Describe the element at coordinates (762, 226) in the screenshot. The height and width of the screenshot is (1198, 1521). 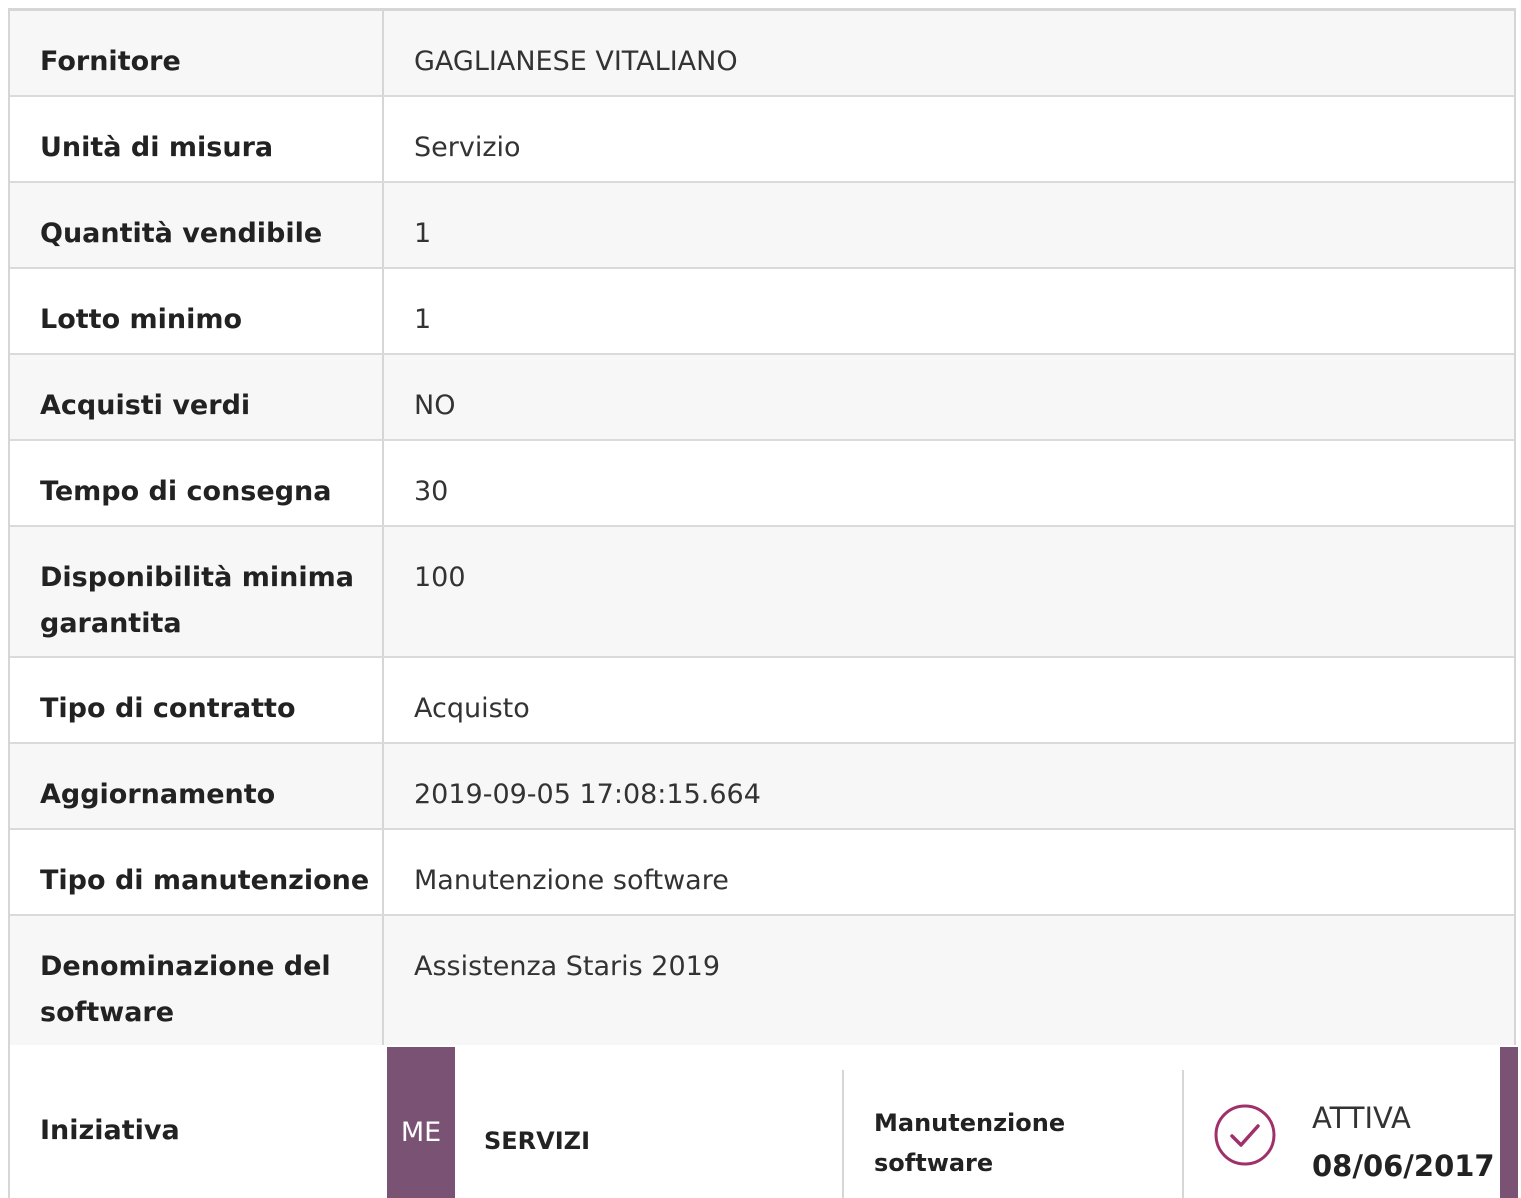
I see `table-row: Quantità vendibile 1` at that location.